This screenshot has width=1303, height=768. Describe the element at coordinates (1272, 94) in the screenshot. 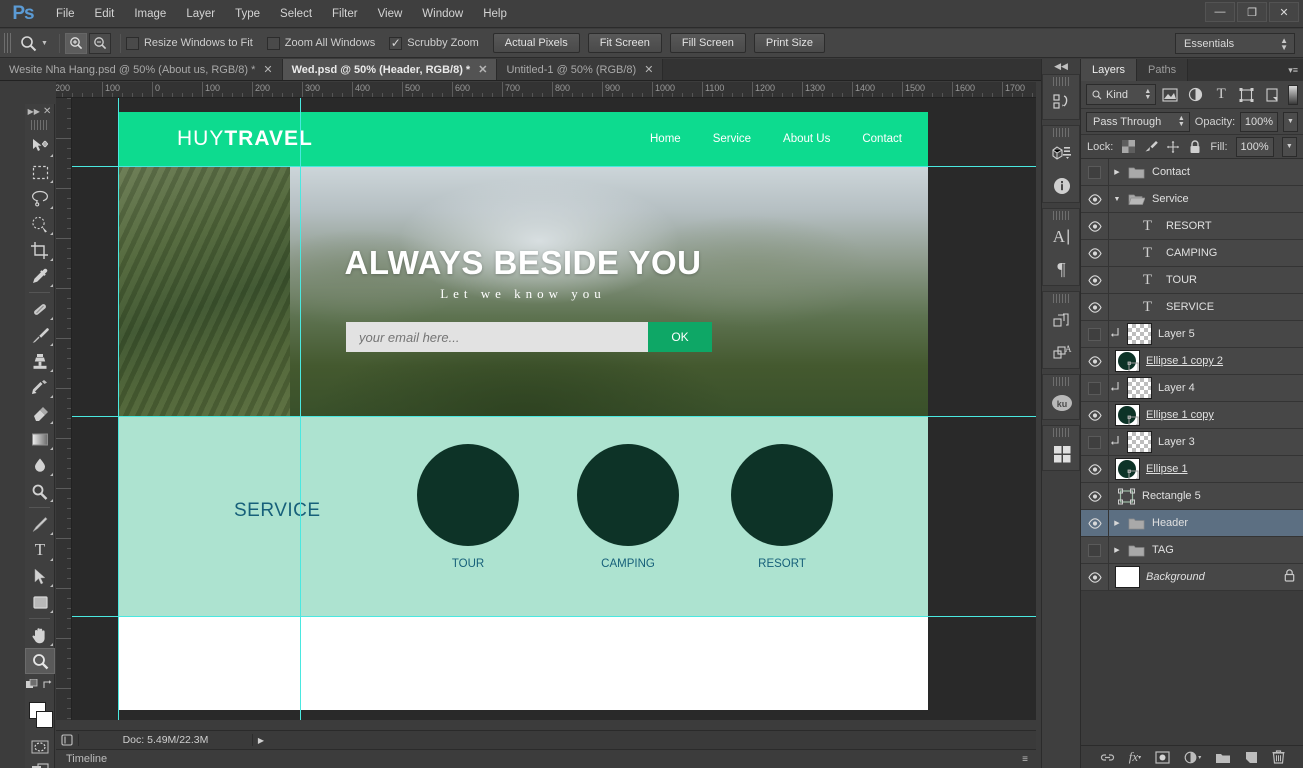

I see `smartobject-filter-icon` at that location.